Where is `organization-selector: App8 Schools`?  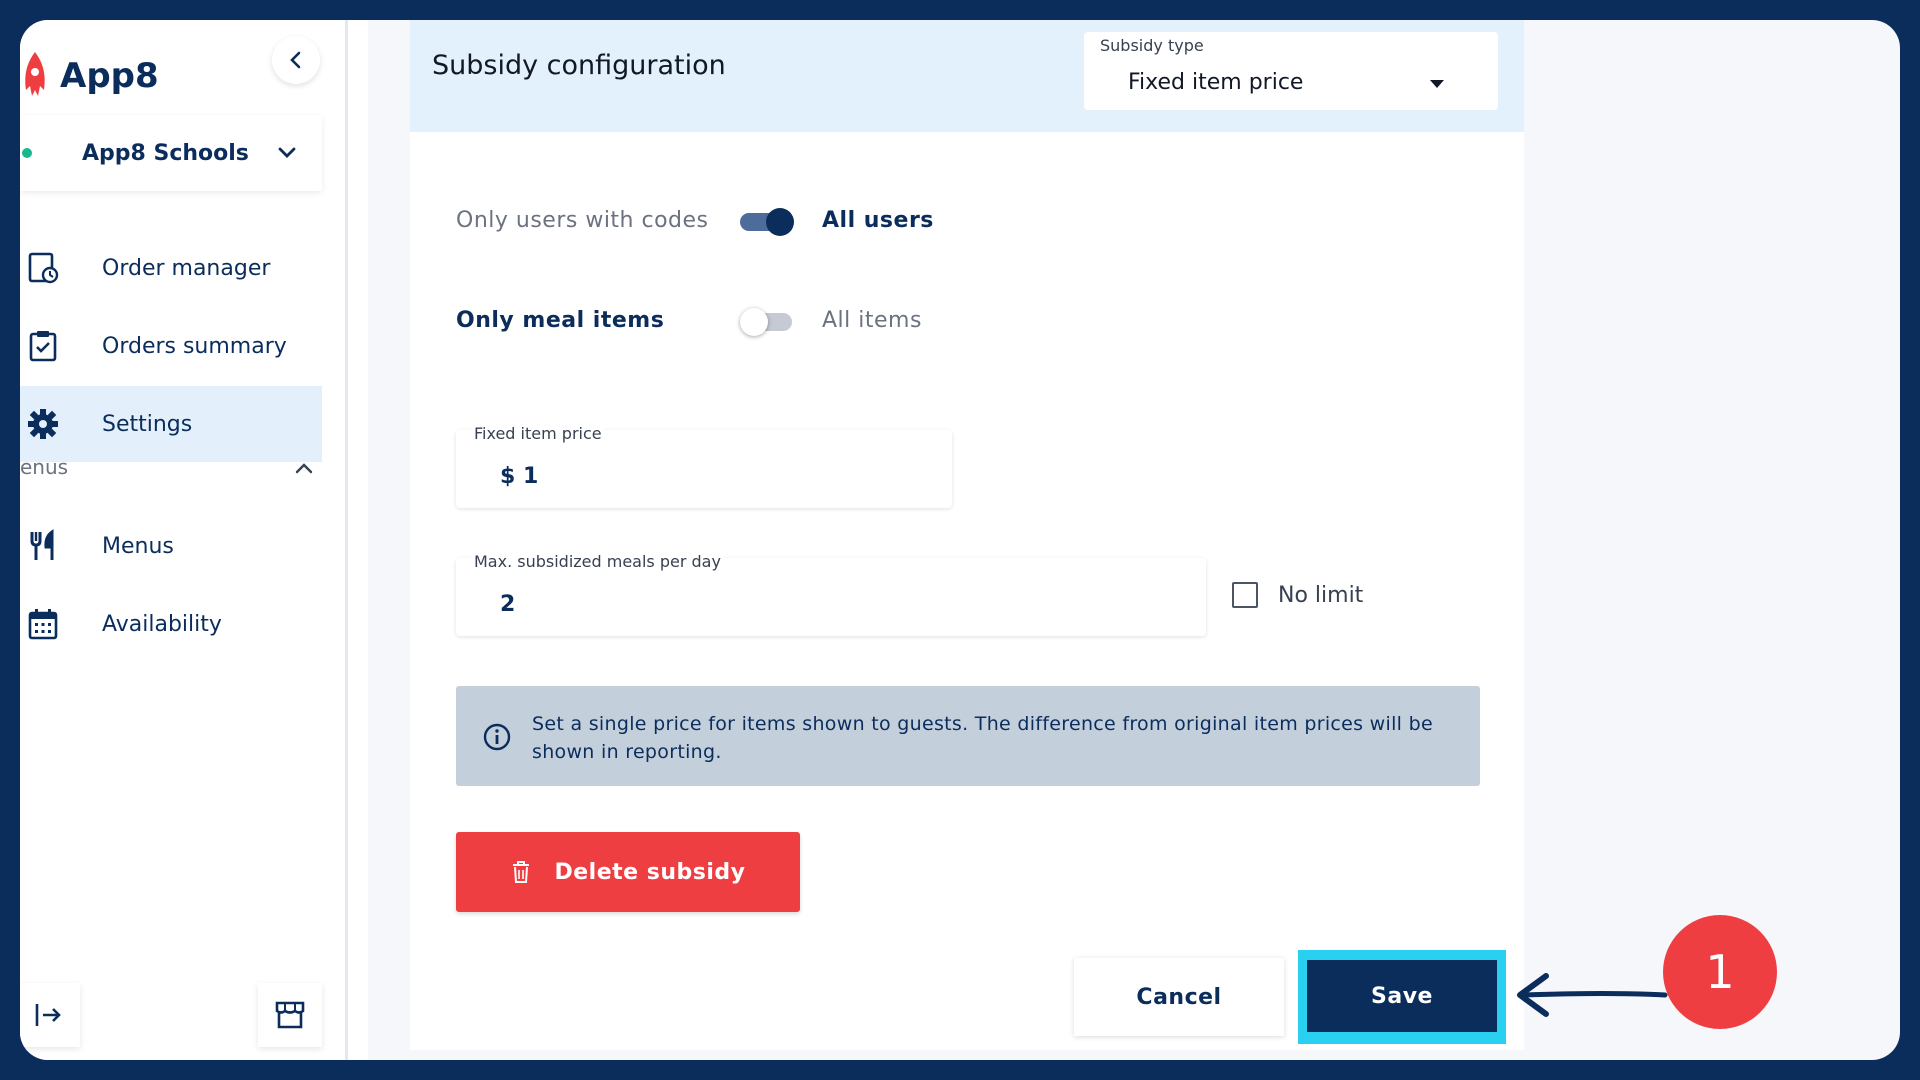 organization-selector: App8 Schools is located at coordinates (171, 153).